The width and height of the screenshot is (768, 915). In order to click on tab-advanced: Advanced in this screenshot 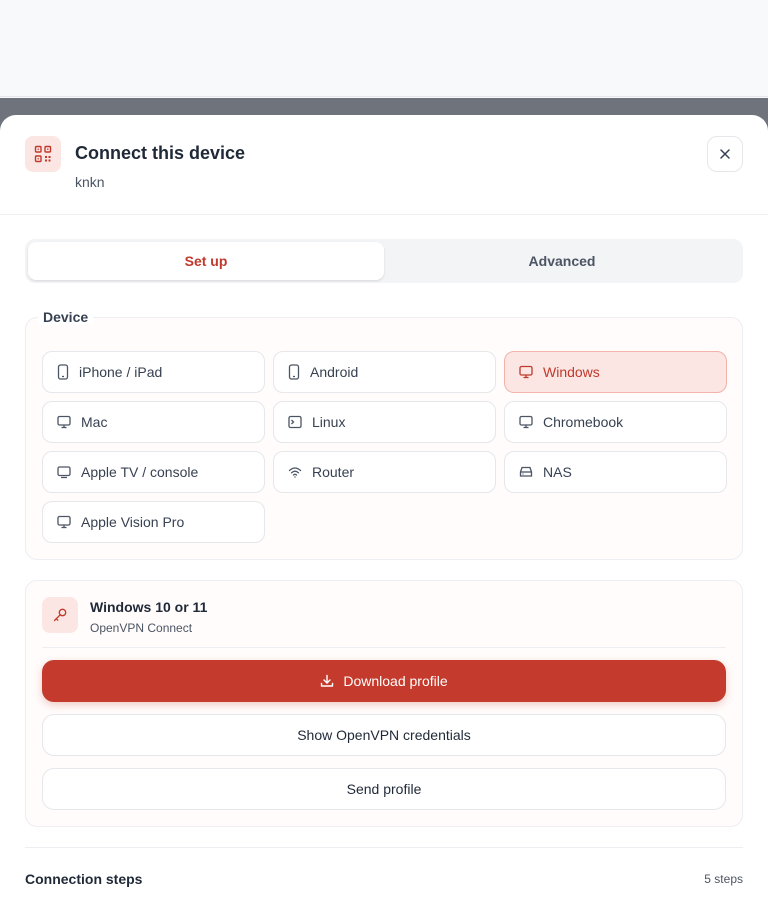, I will do `click(562, 261)`.